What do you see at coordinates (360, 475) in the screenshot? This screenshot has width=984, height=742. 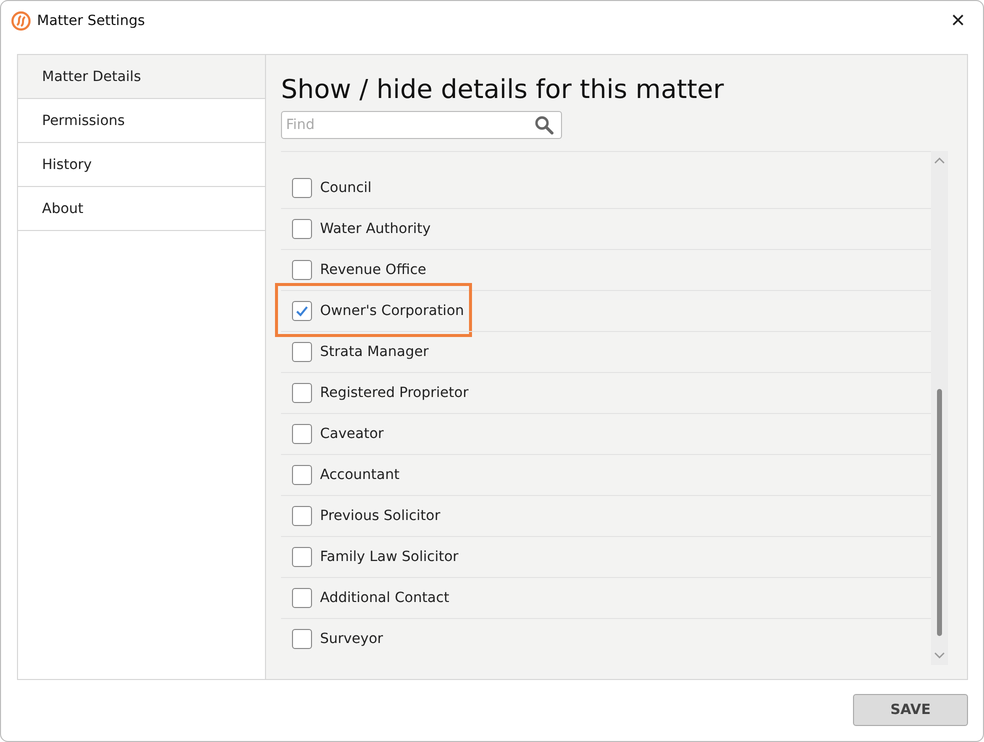 I see `checkbox-label: Accountant` at bounding box center [360, 475].